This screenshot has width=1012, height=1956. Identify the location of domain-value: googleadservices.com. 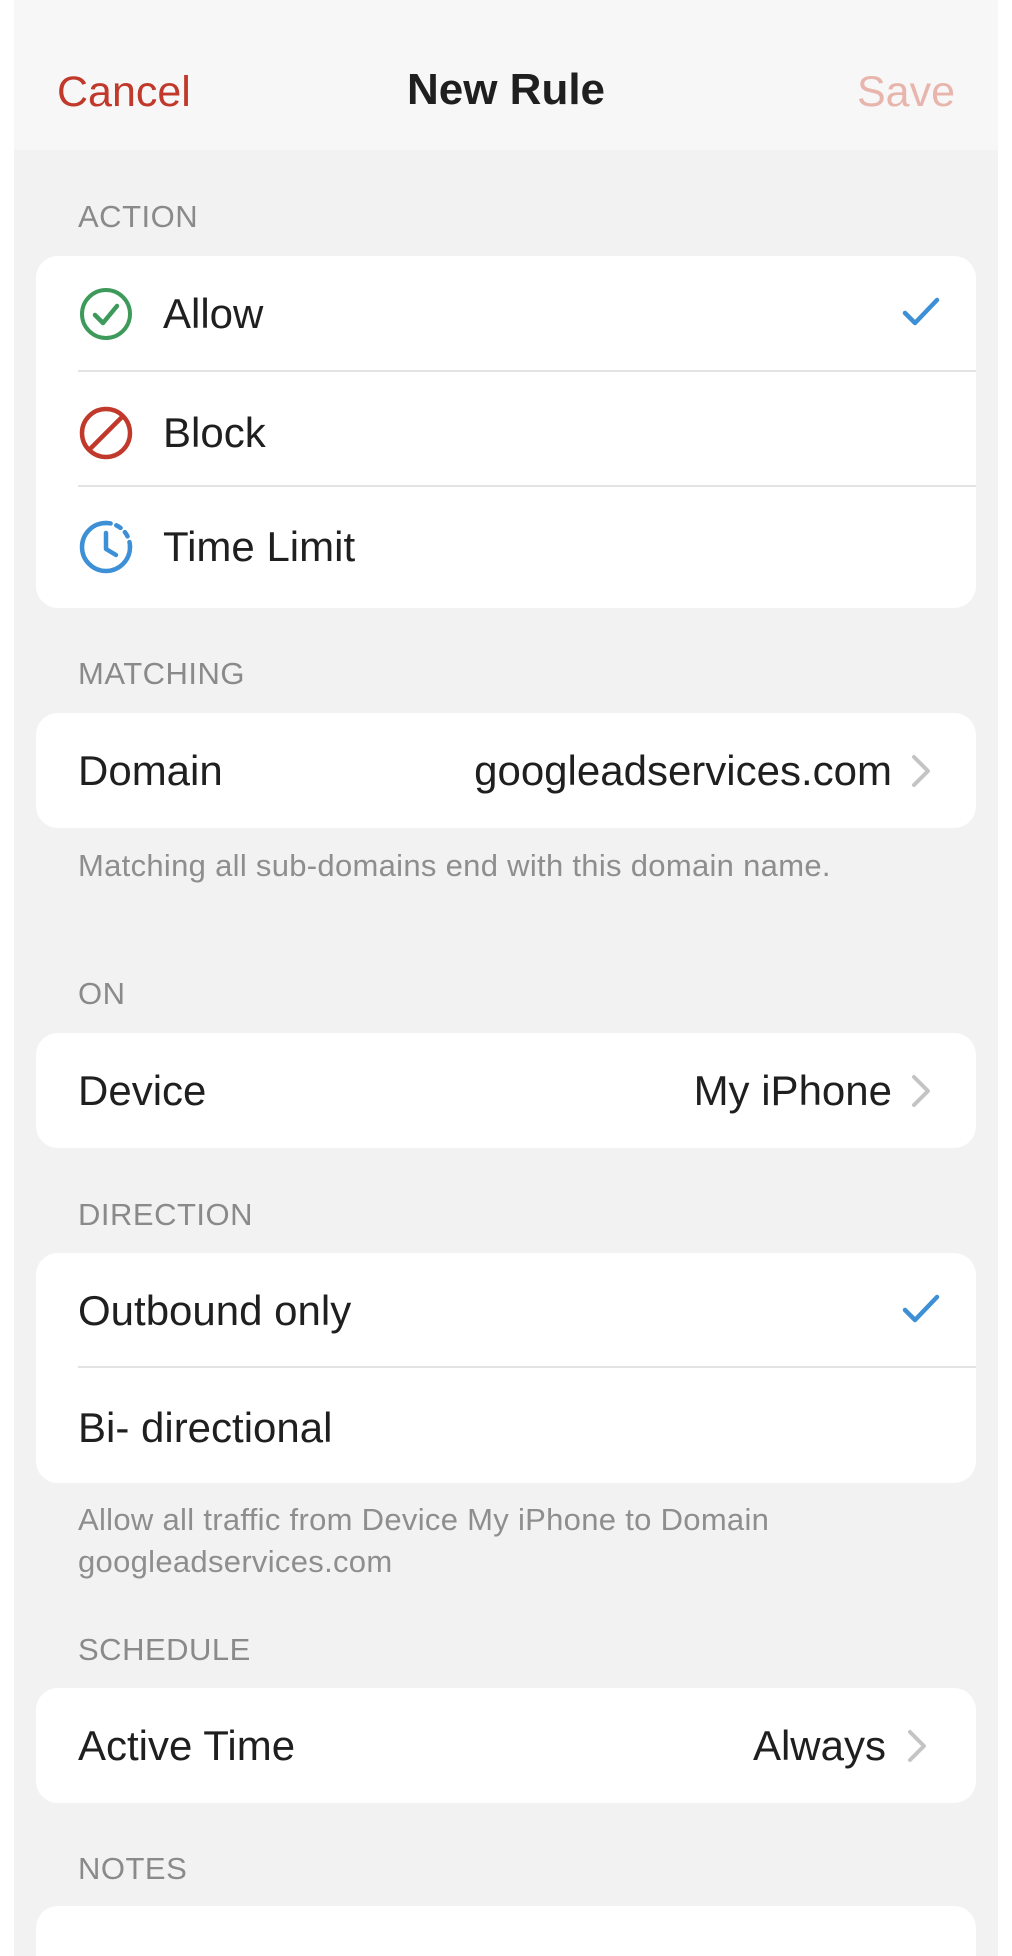
(683, 770).